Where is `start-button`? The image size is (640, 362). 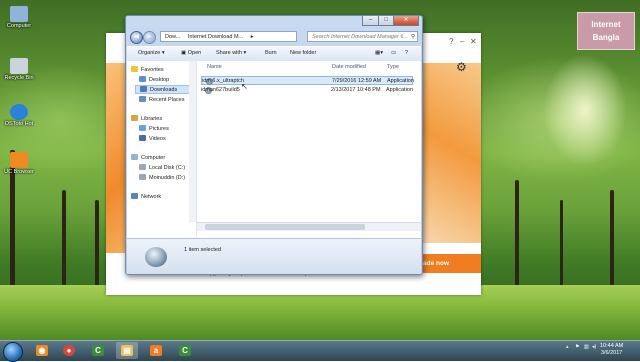
start-button is located at coordinates (13, 352).